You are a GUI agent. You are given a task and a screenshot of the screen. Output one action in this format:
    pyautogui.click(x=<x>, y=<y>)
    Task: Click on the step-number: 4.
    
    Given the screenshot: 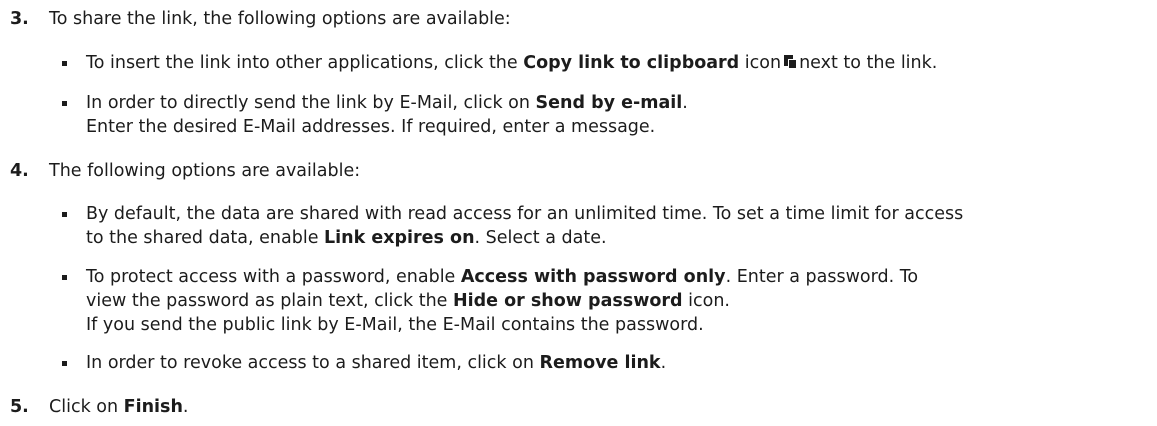 What is the action you would take?
    pyautogui.click(x=19, y=171)
    